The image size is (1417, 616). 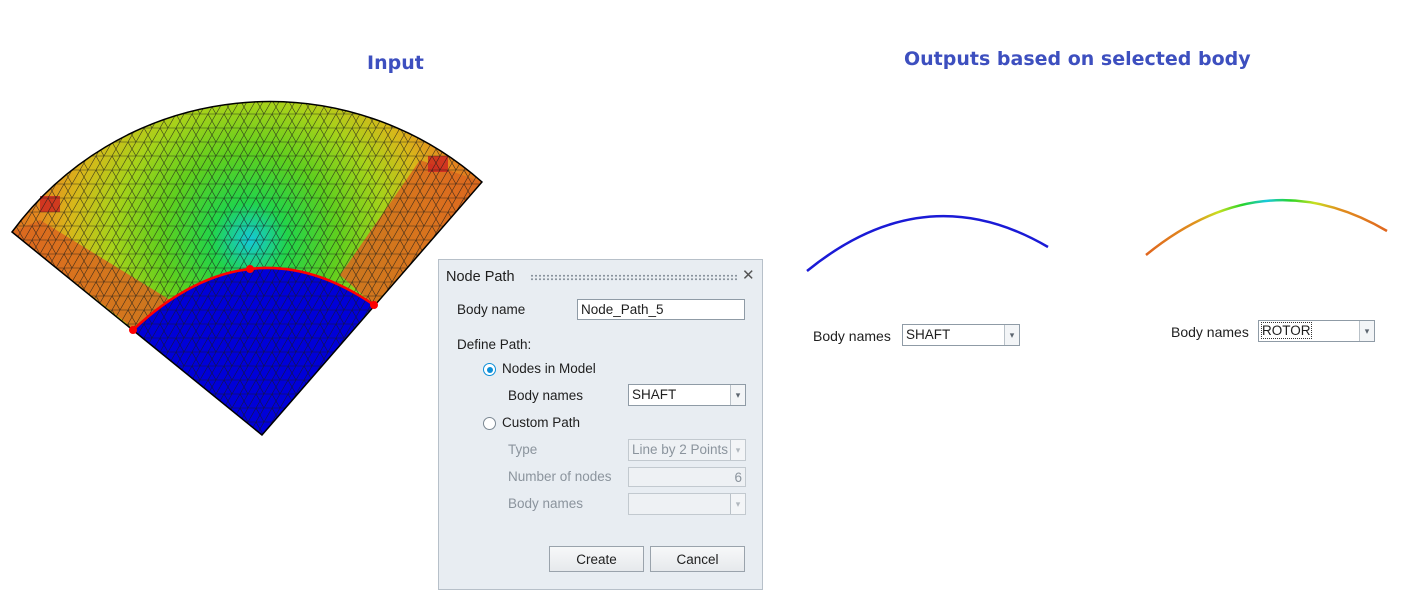 What do you see at coordinates (654, 394) in the screenshot?
I see `nodes-body-names-value: SHAFT` at bounding box center [654, 394].